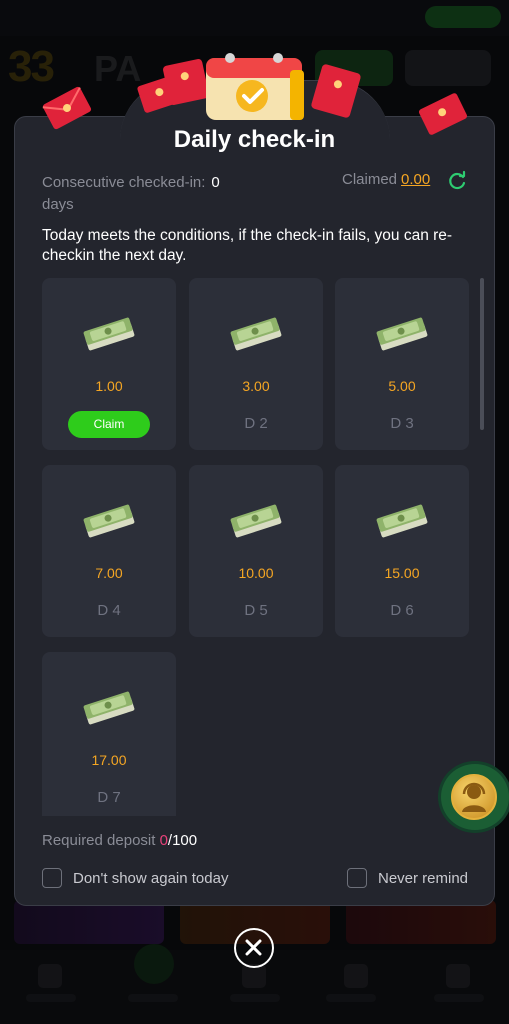 The image size is (509, 1024). I want to click on reward-card-day-2: 3.00 D 2, so click(256, 364).